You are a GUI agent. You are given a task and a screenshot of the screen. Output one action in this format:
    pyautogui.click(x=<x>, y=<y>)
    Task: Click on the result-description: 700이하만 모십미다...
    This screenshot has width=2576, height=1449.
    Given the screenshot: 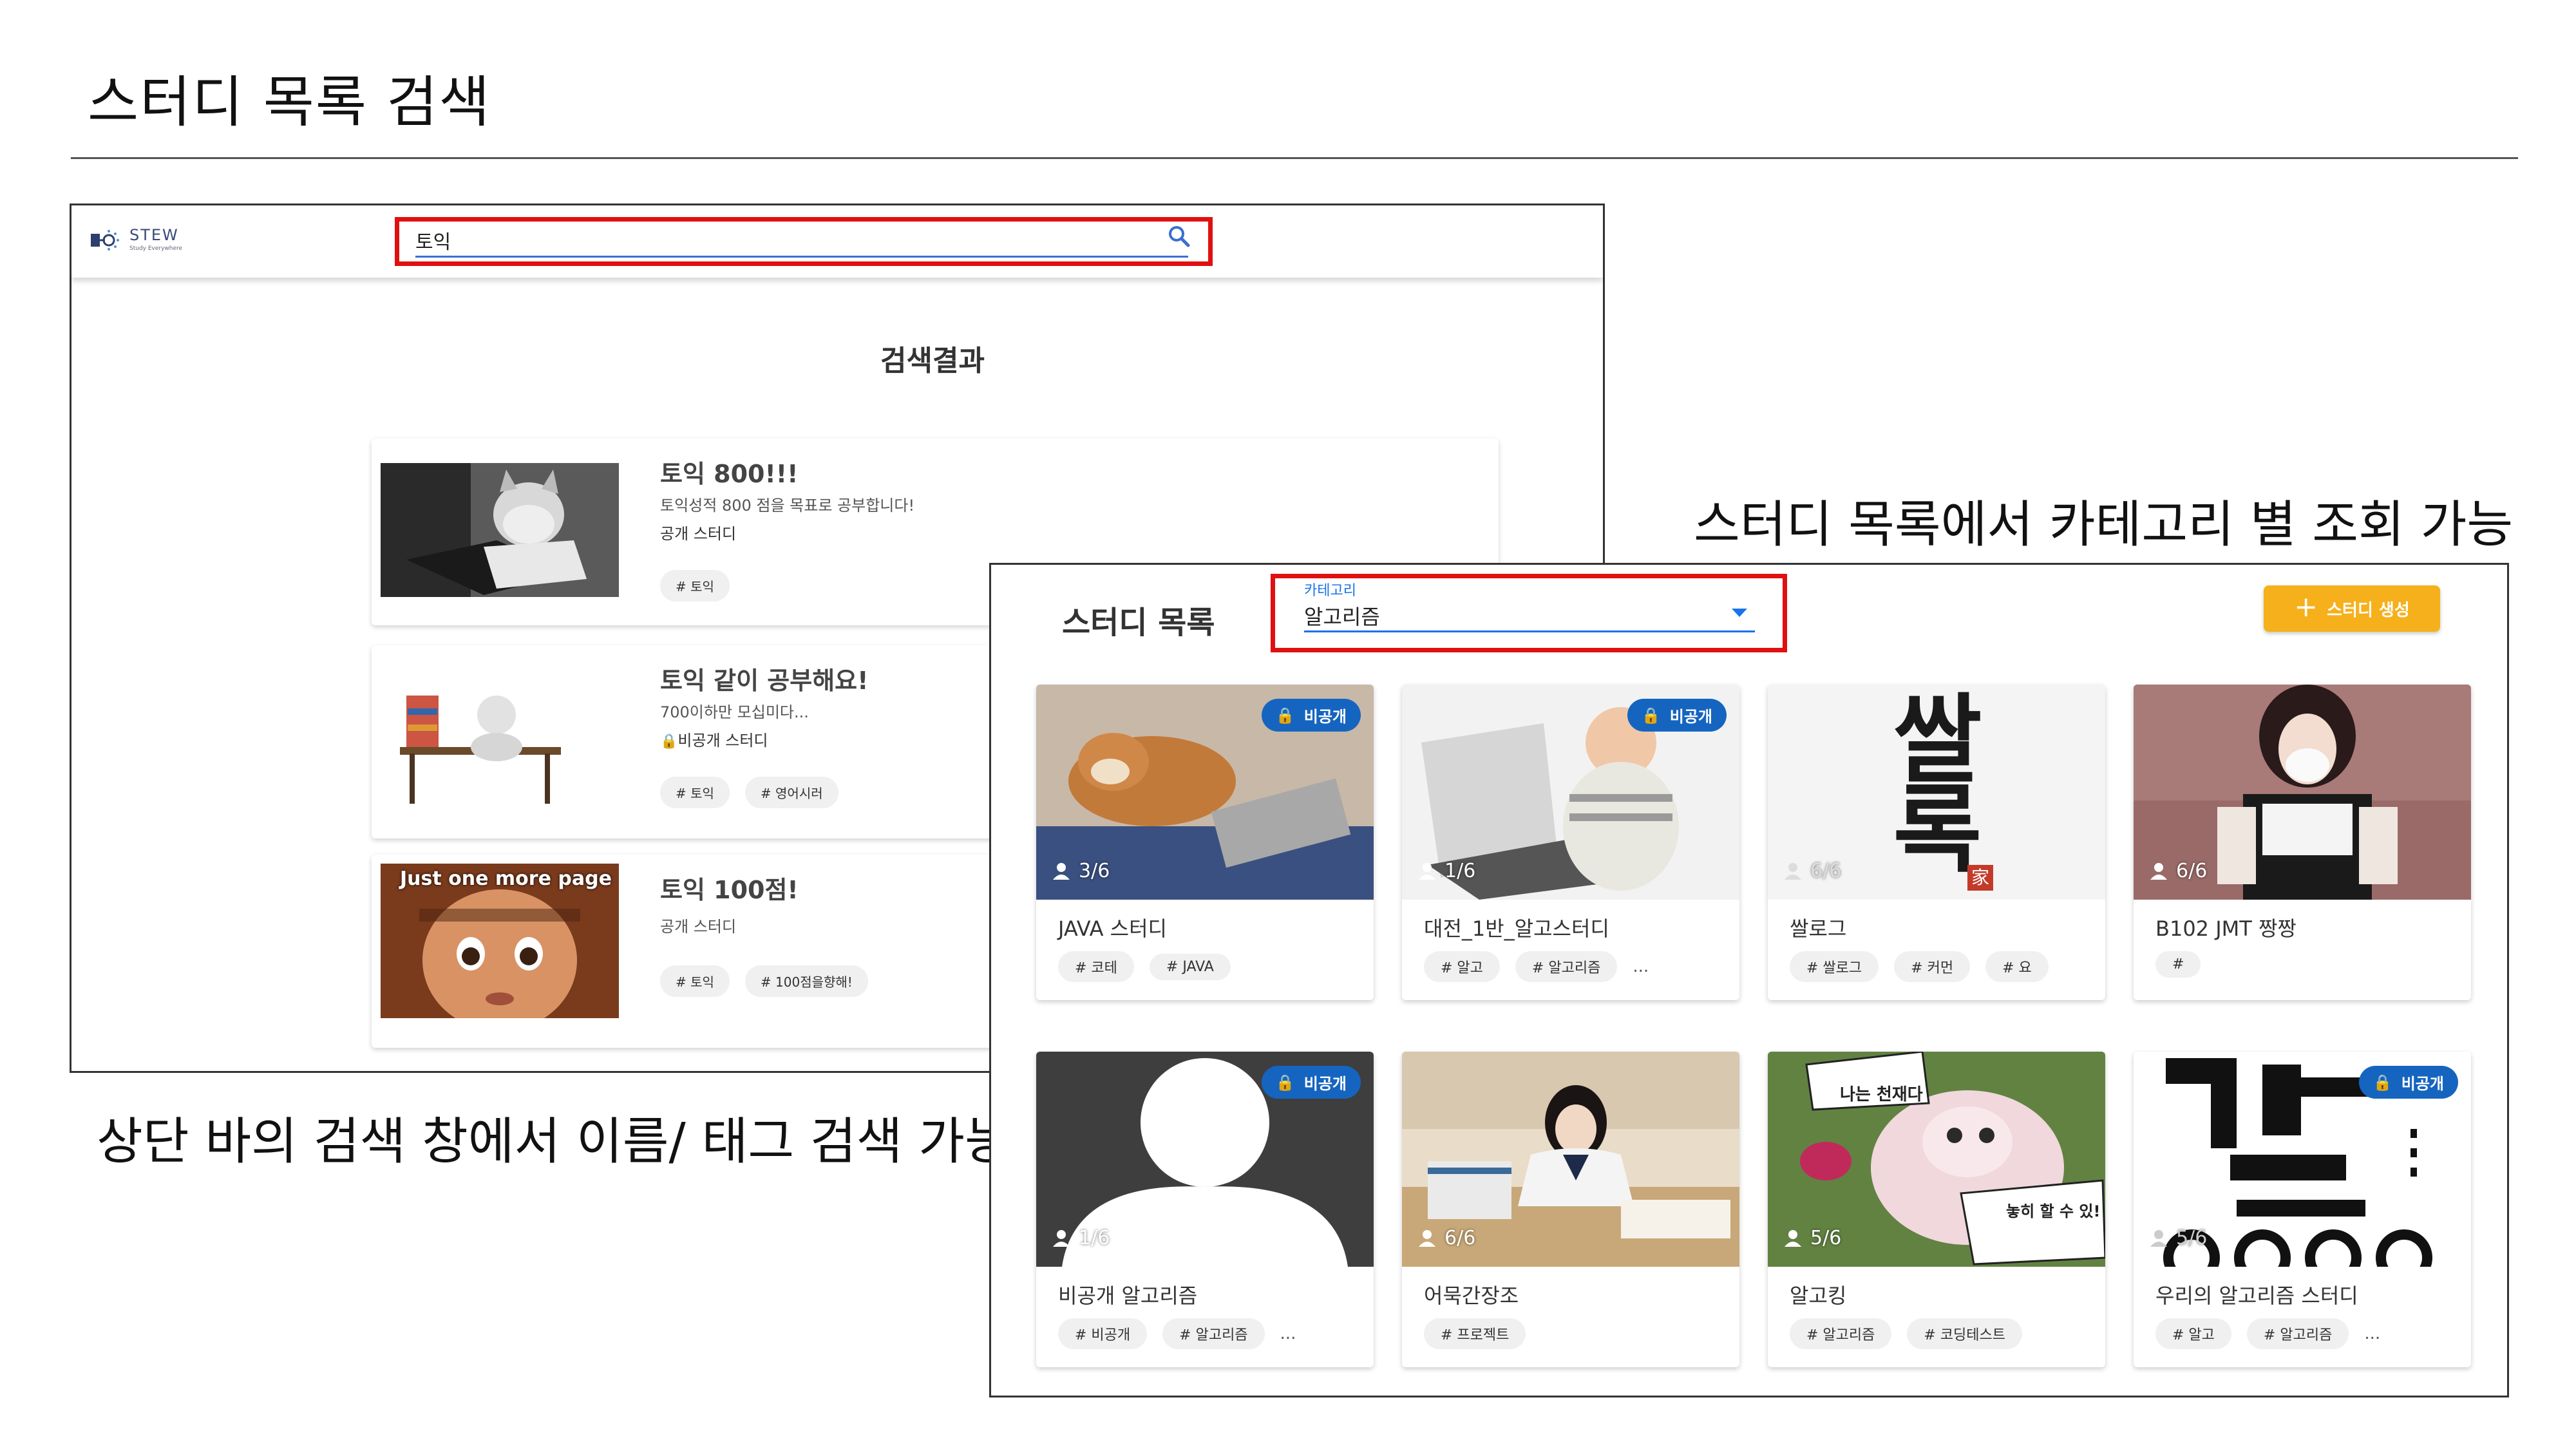 What is the action you would take?
    pyautogui.click(x=734, y=712)
    